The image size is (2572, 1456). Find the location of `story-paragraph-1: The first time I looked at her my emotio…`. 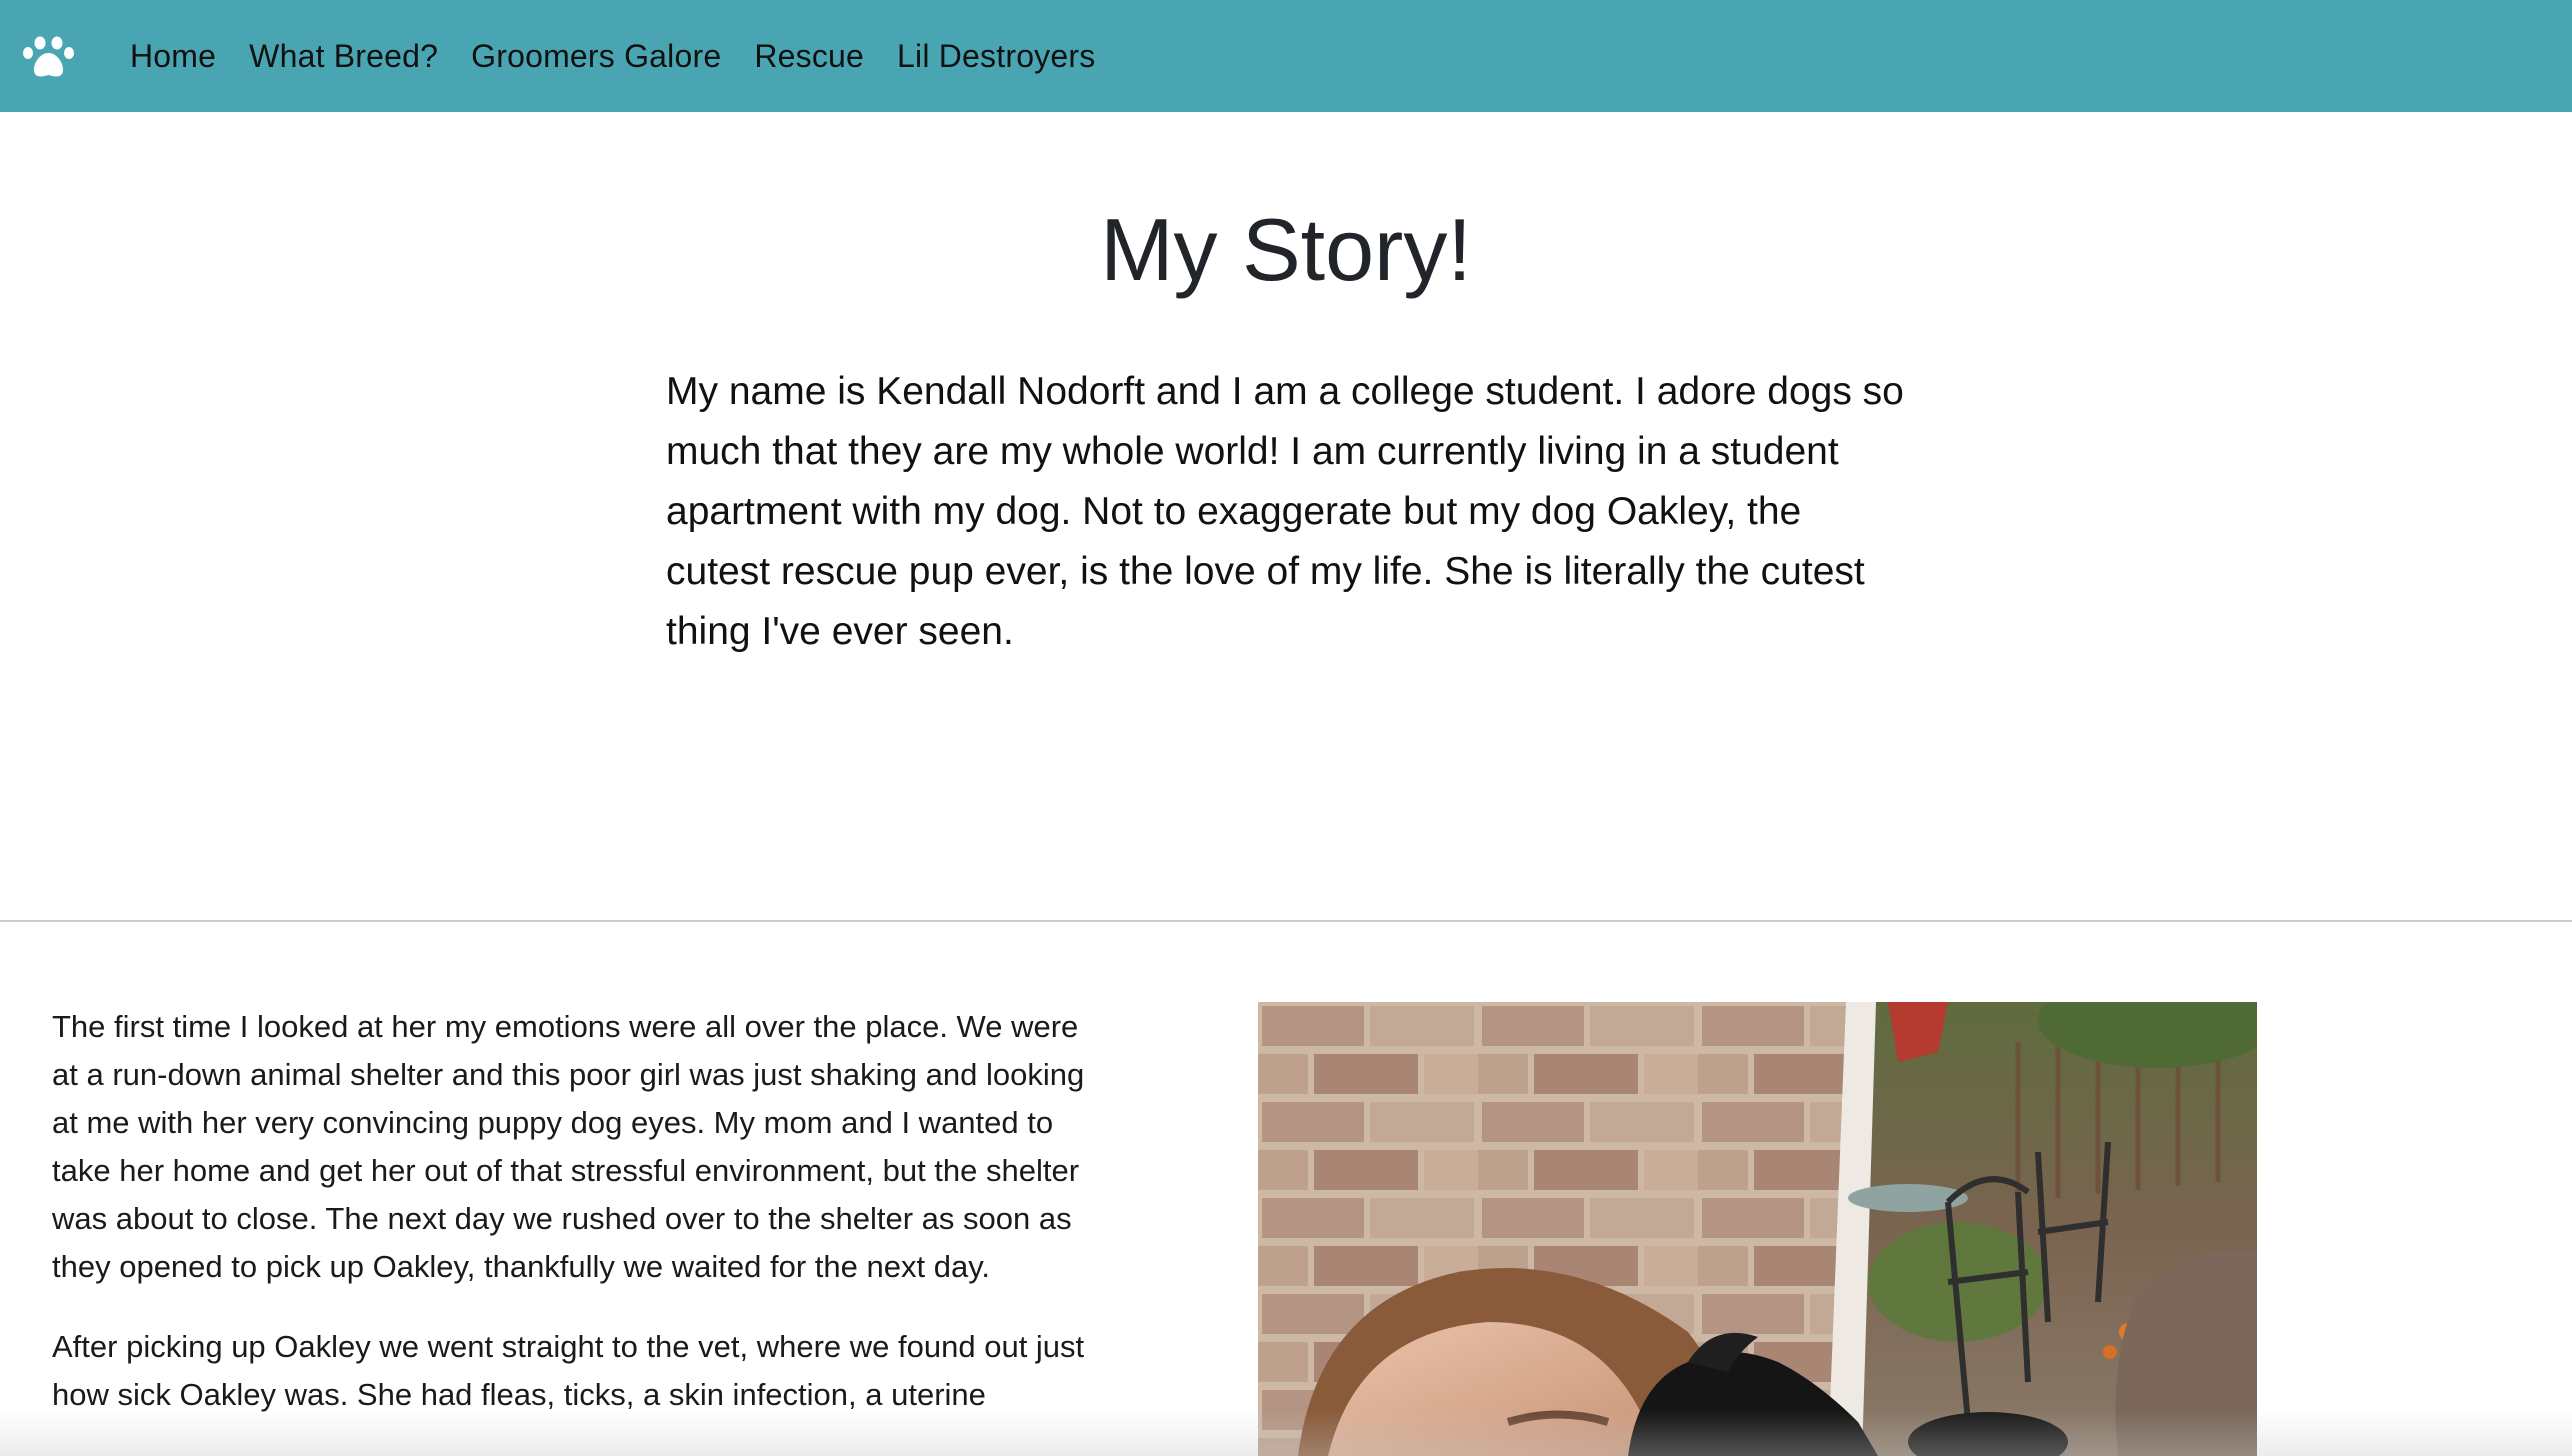

story-paragraph-1: The first time I looked at her my emotio… is located at coordinates (568, 1146).